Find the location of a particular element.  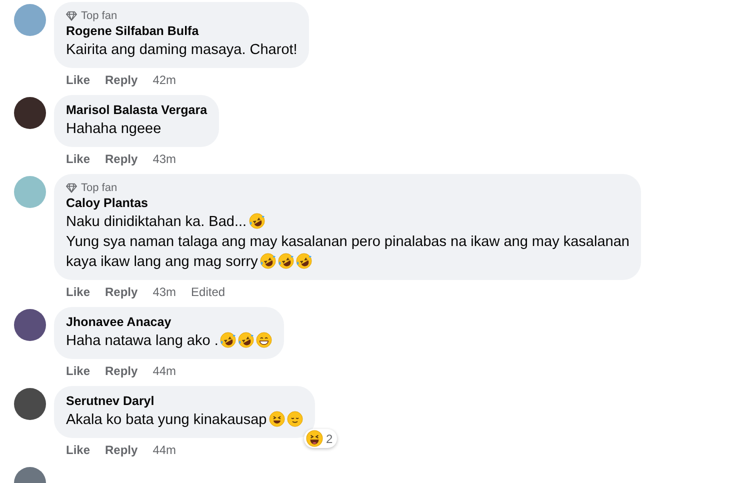

grinning-emoji-icon is located at coordinates (264, 340).